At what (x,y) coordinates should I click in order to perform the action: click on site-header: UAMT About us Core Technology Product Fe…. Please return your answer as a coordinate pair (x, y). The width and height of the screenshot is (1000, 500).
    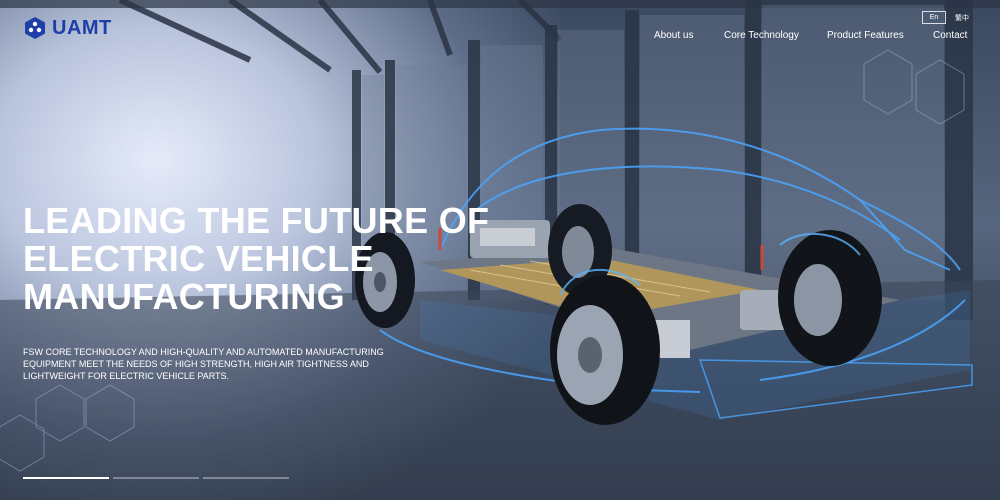
    Looking at the image, I should click on (500, 35).